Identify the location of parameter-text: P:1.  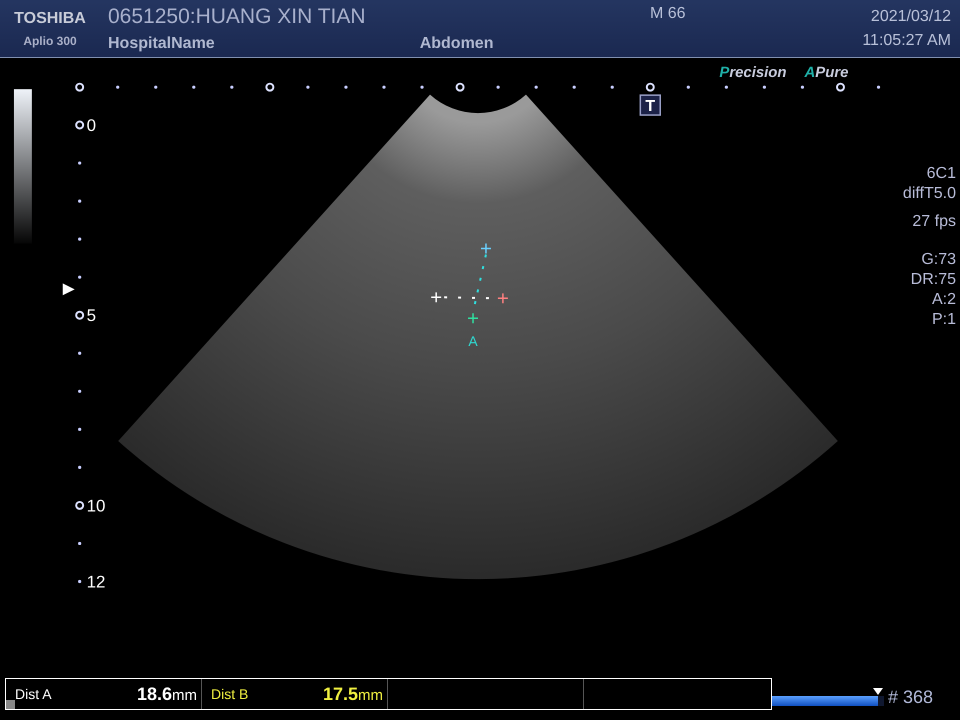
(944, 320).